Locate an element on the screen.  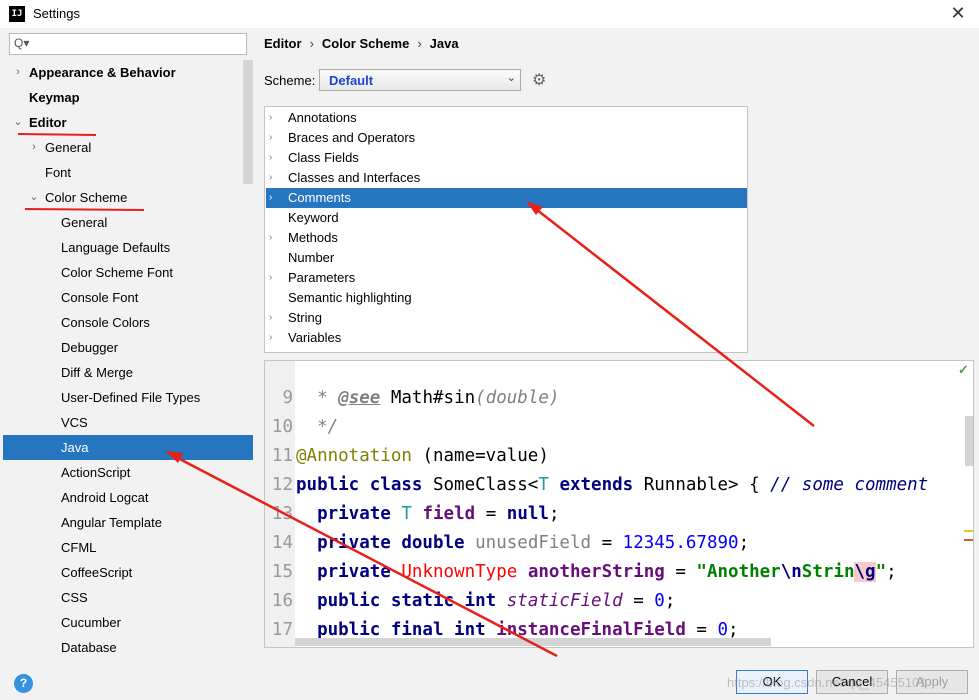
category-list-item: › Class Fields is located at coordinates (506, 158).